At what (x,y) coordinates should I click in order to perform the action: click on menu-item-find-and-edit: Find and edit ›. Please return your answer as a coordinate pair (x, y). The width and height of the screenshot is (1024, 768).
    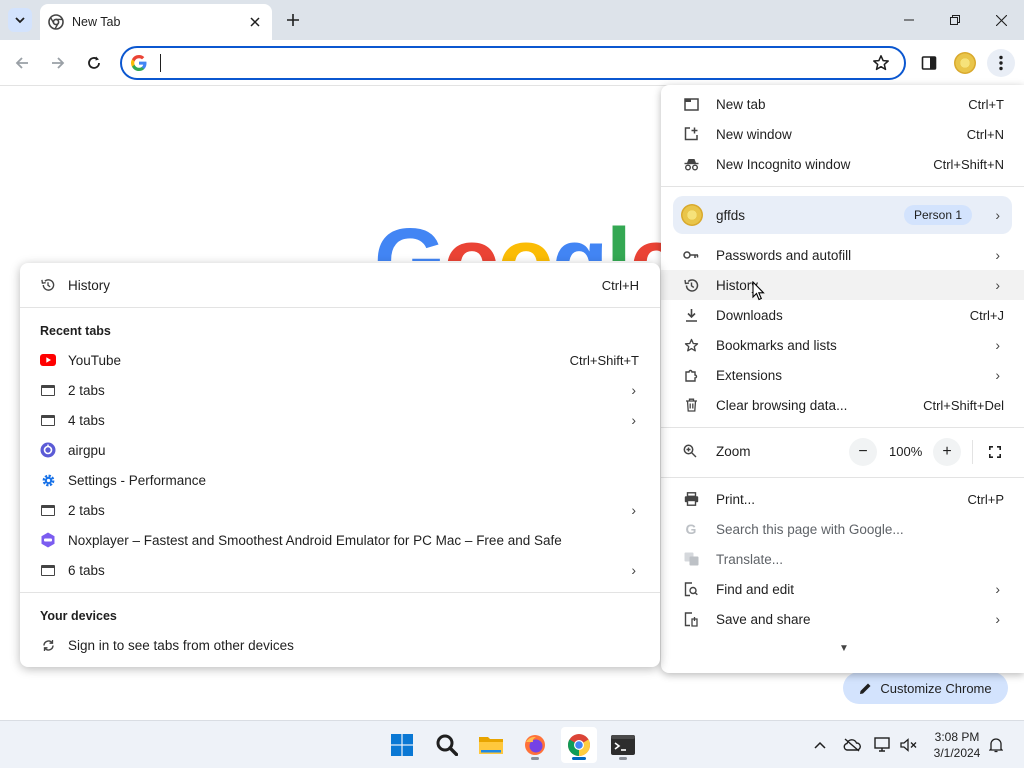
    Looking at the image, I should click on (842, 589).